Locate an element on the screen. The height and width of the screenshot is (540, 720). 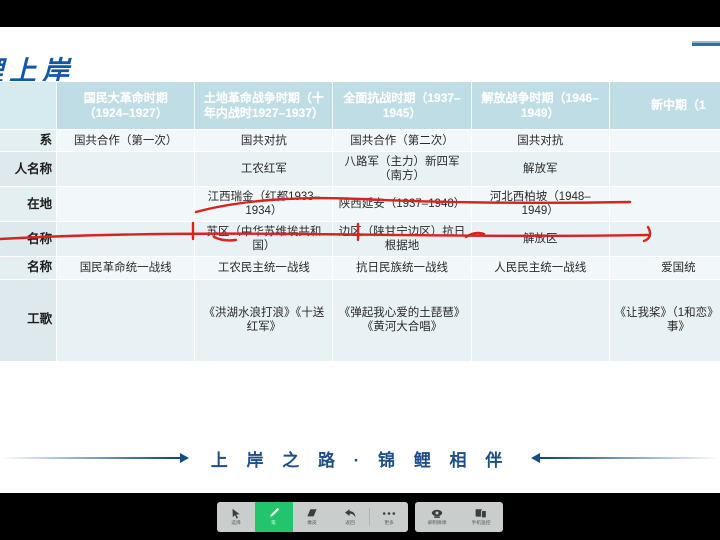
tool-pen: 笔 is located at coordinates (274, 516).